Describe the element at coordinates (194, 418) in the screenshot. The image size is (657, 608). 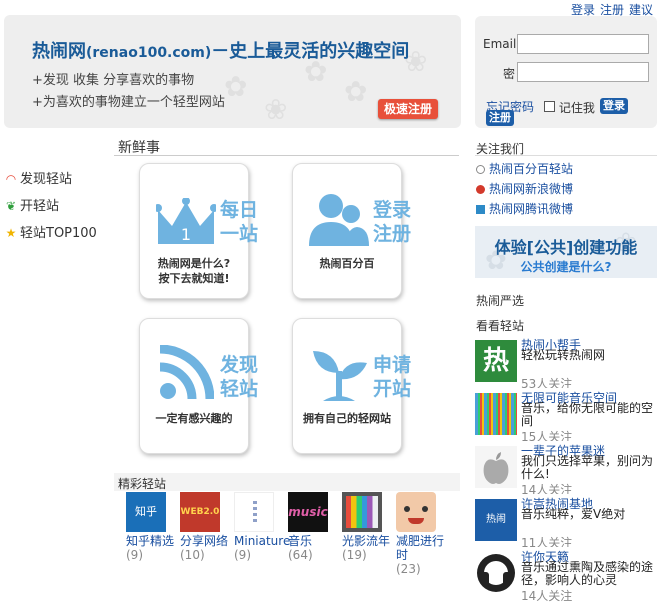
I see `tile-sub: 一定有感兴趣的` at that location.